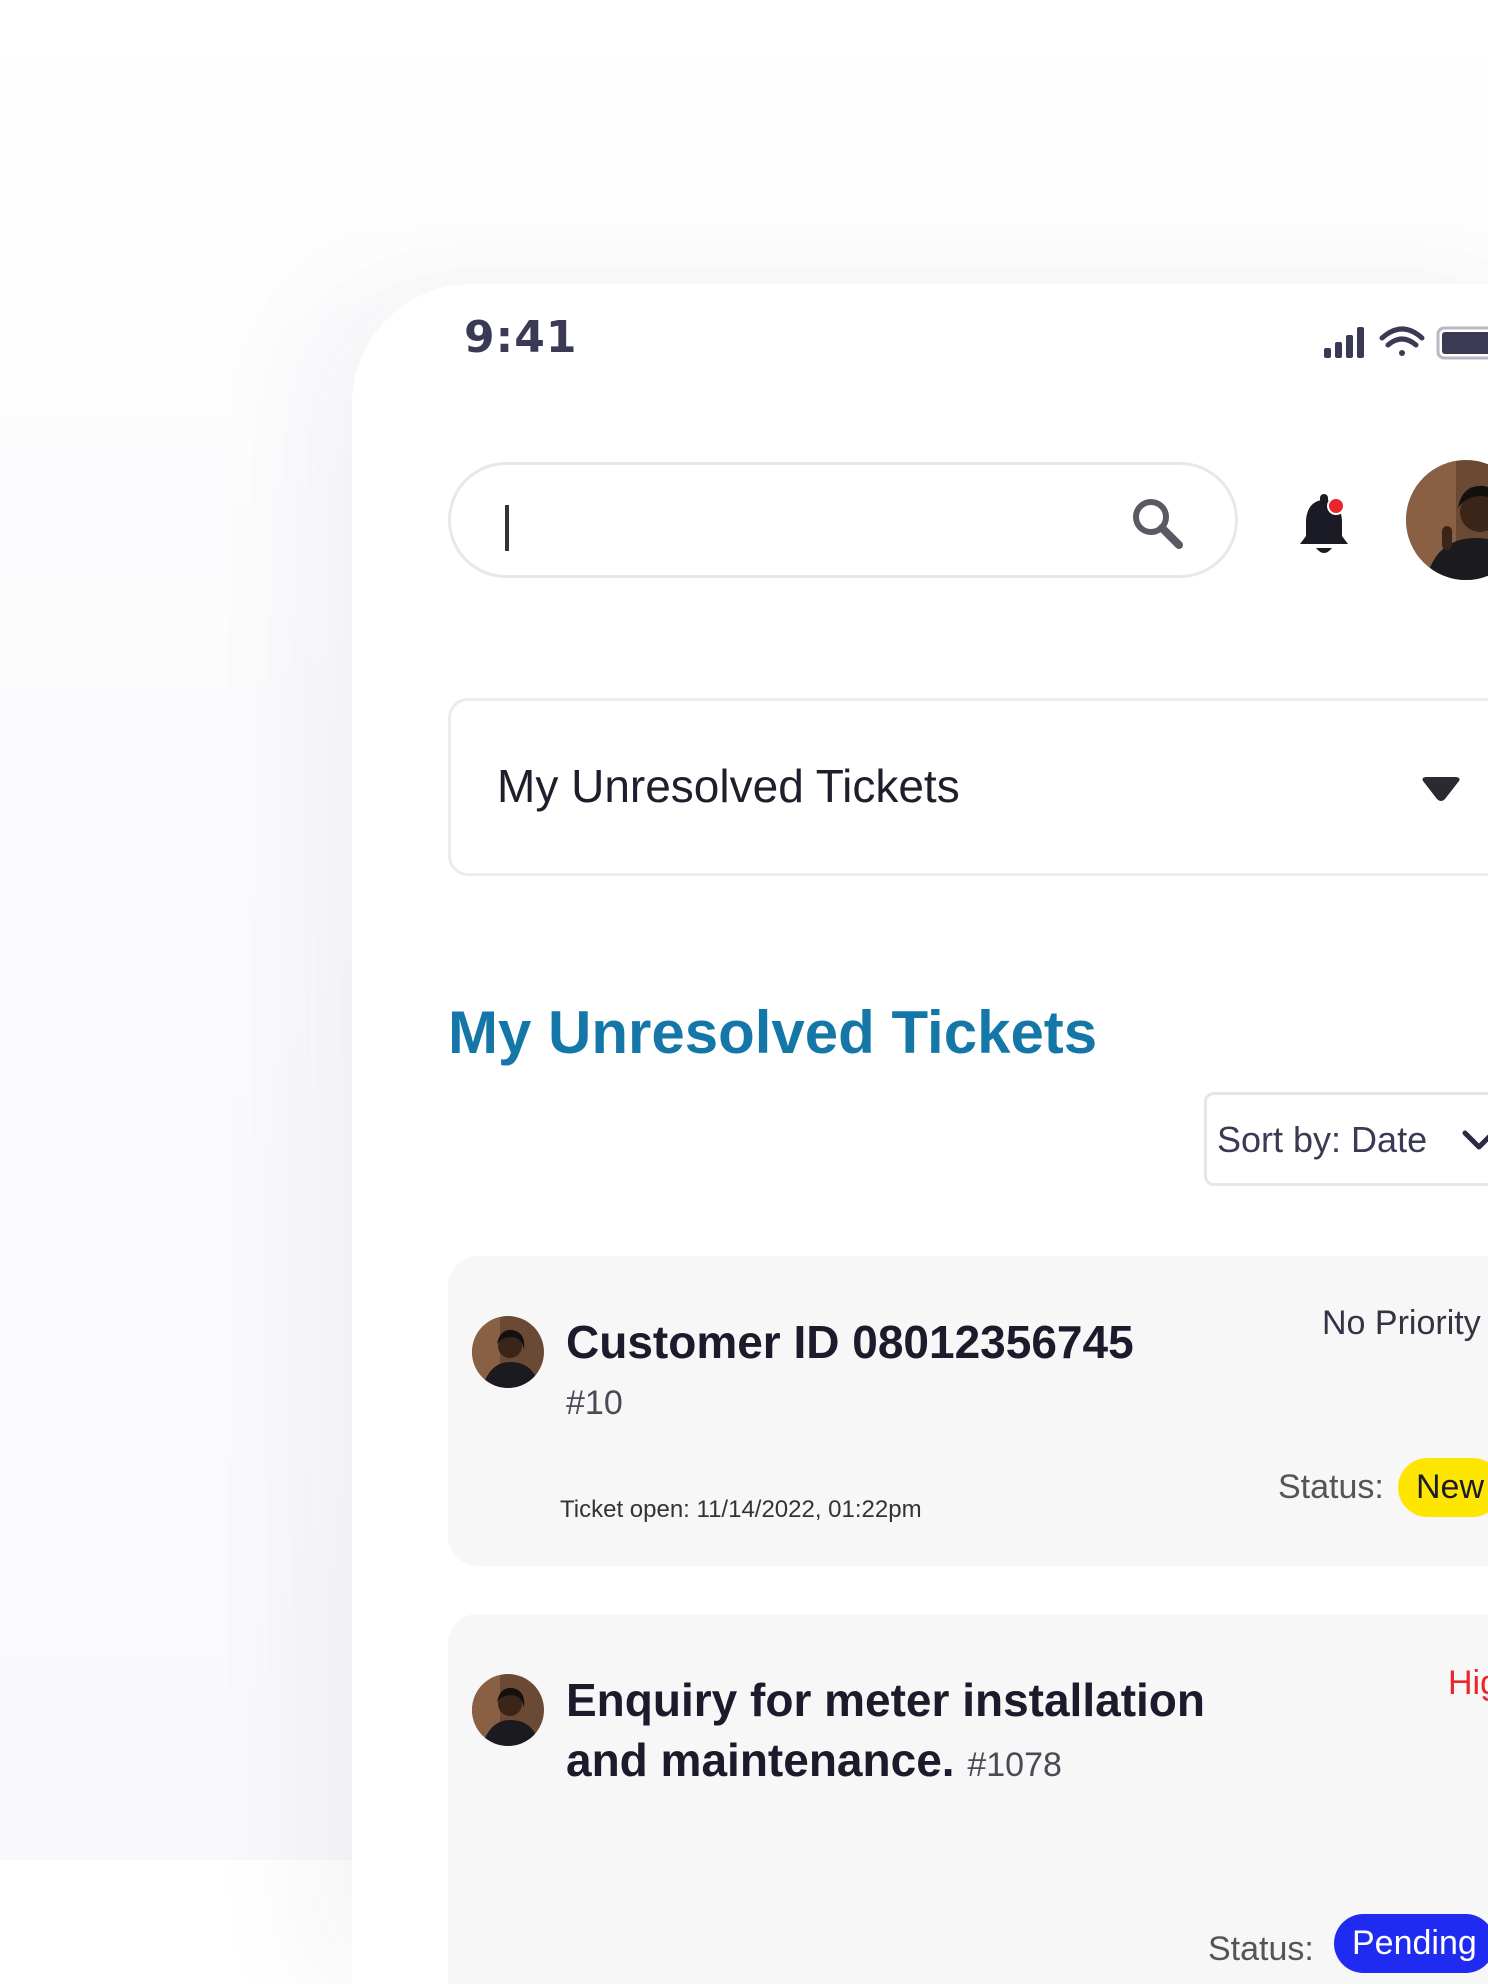 Image resolution: width=1488 pixels, height=1984 pixels. I want to click on notification-dot, so click(1336, 506).